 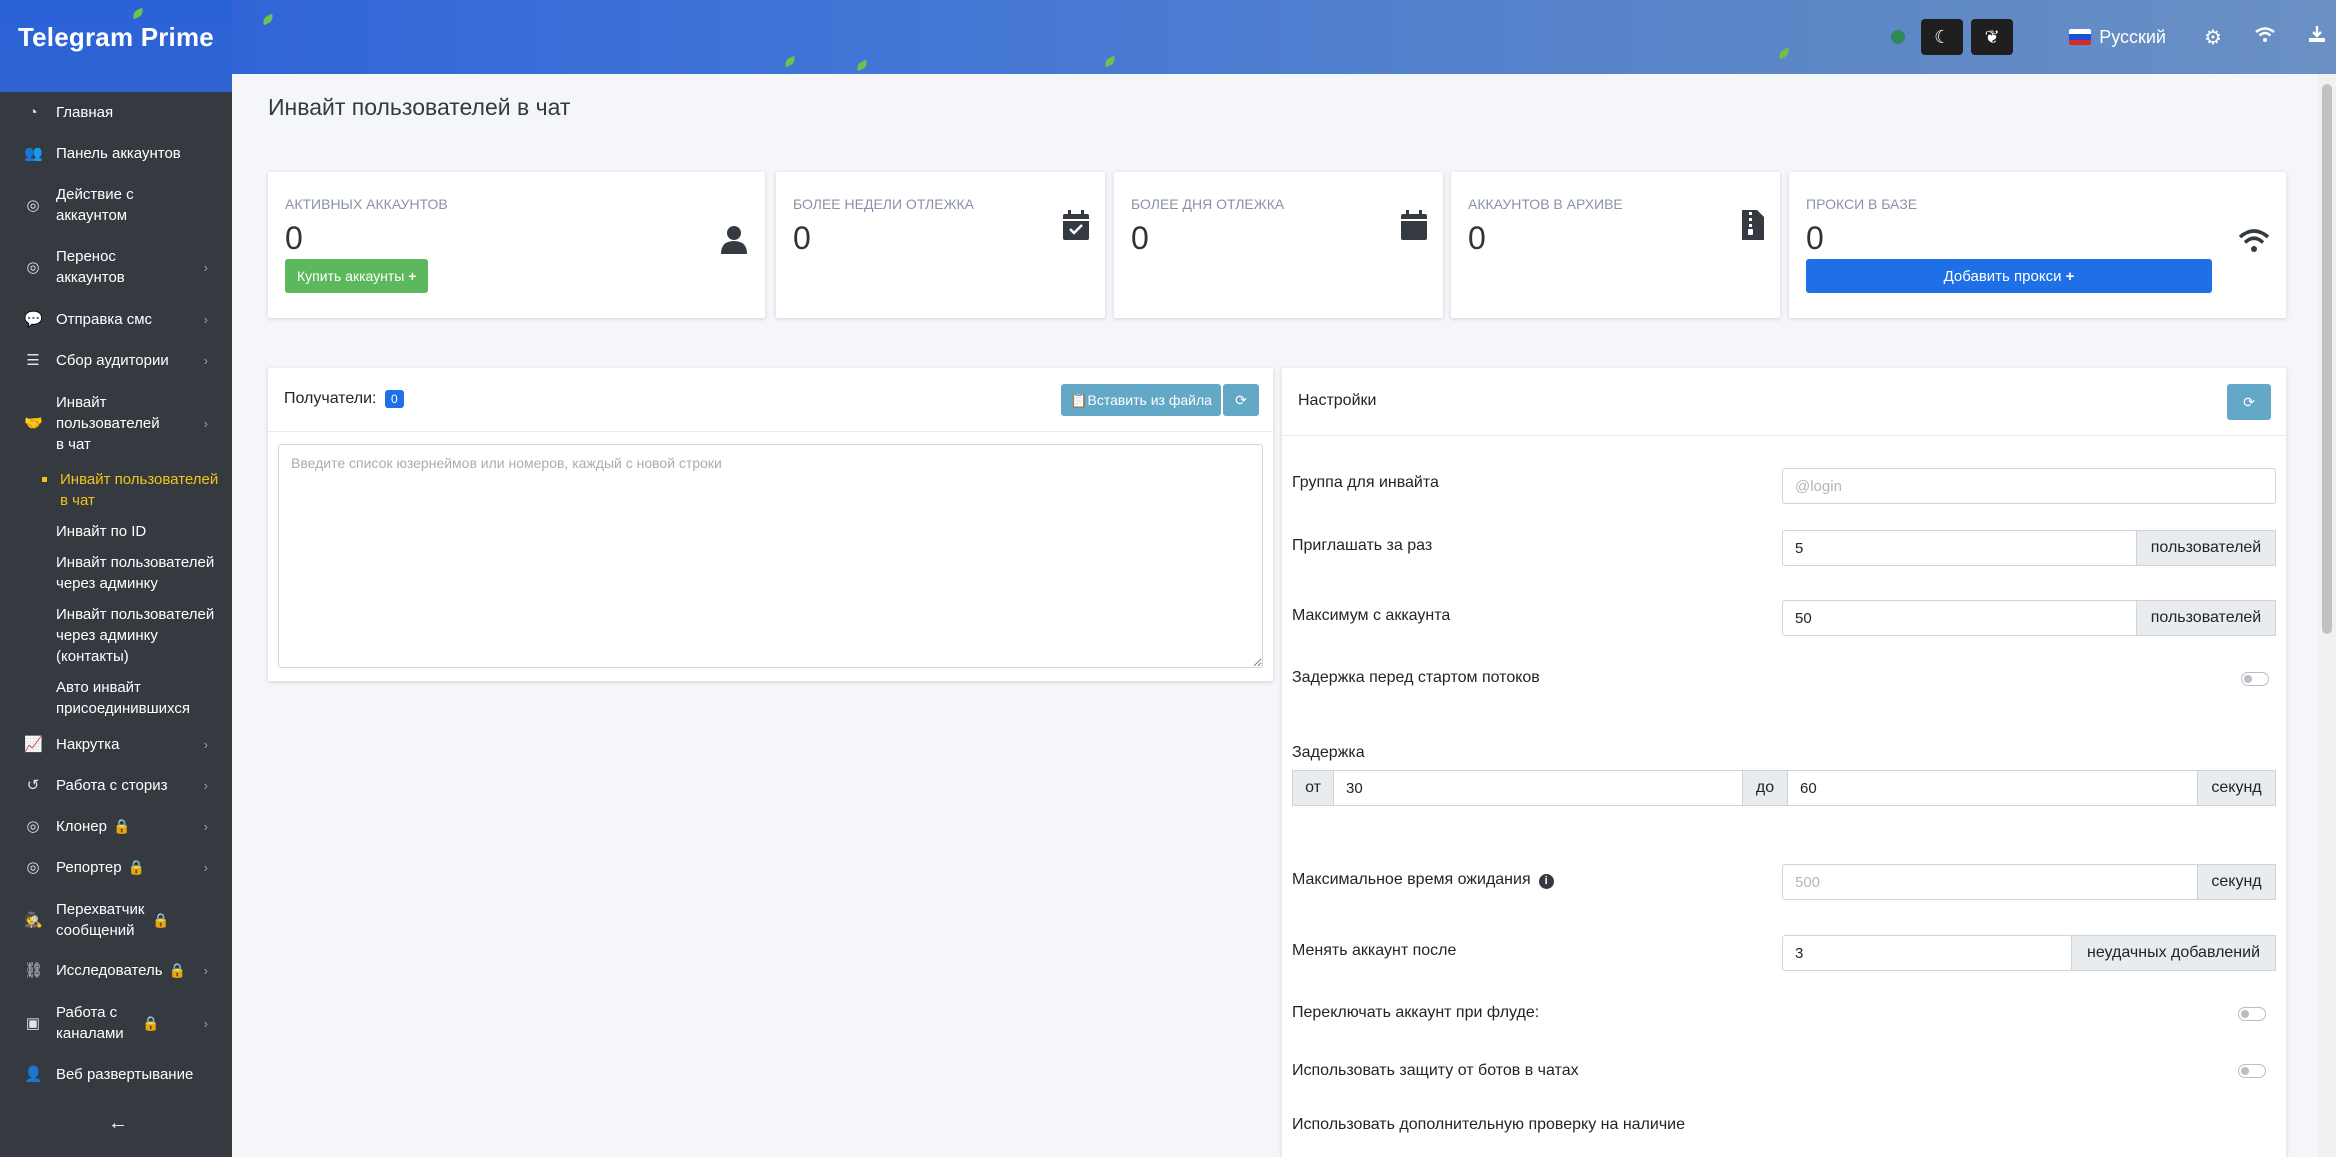 What do you see at coordinates (1990, 882) in the screenshot?
I see `max-wait-input` at bounding box center [1990, 882].